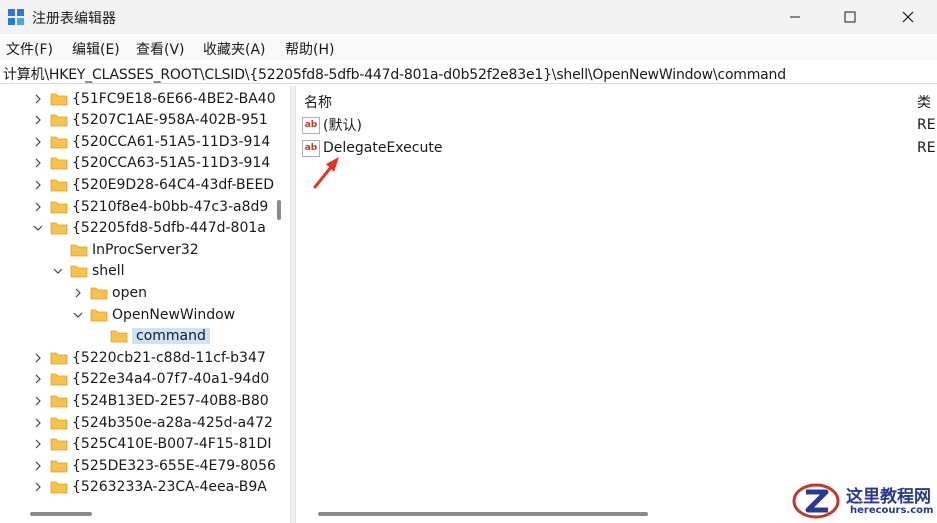 Image resolution: width=937 pixels, height=523 pixels. I want to click on window-title: 注册表编辑器, so click(74, 19).